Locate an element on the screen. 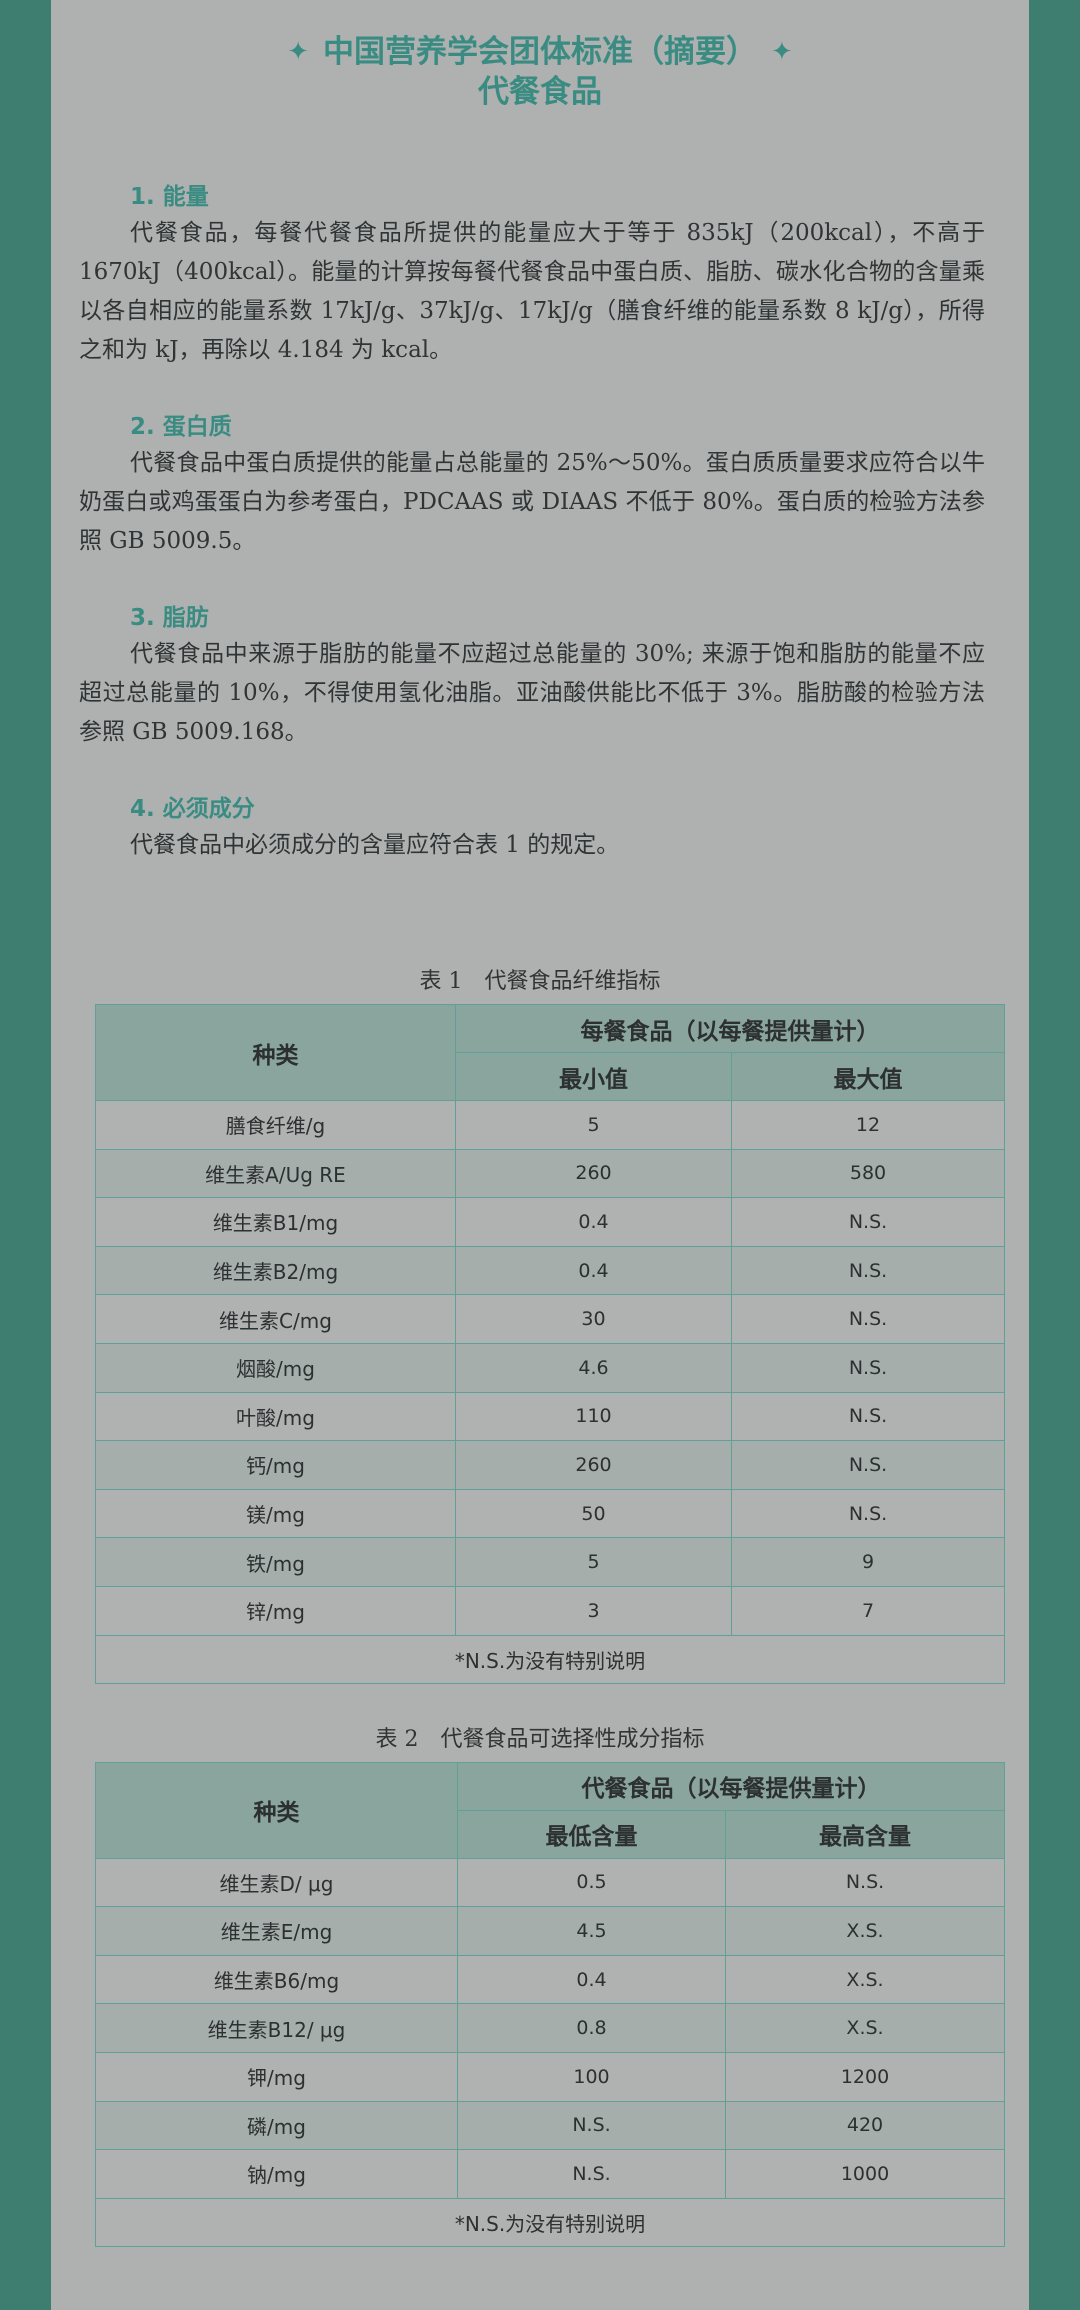 This screenshot has height=2310, width=1080. table1-note: *N.S.为没有特别说明 is located at coordinates (550, 1659).